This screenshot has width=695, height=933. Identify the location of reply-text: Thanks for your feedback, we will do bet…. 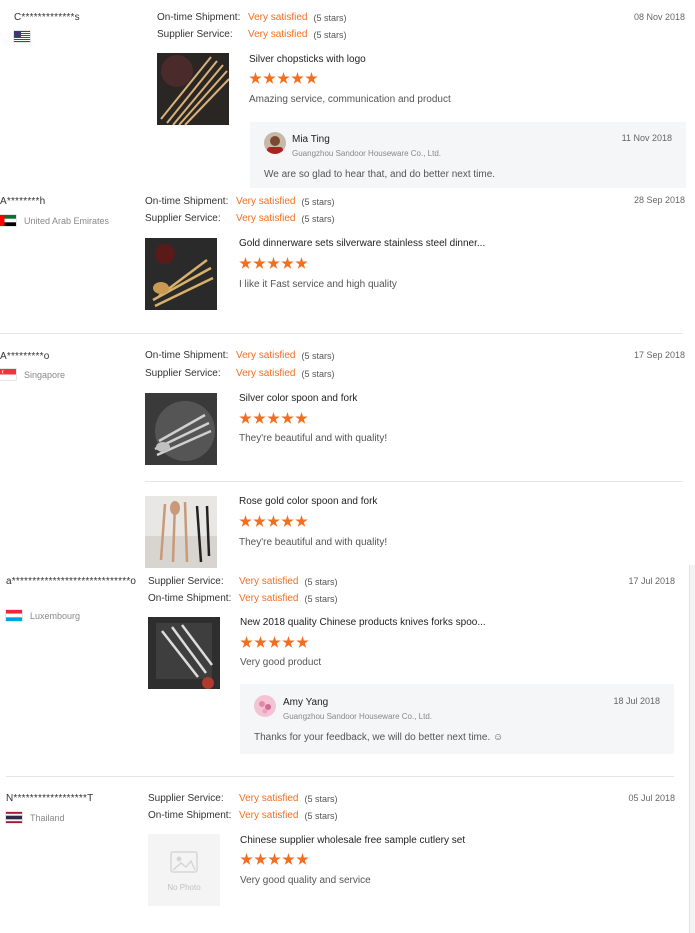
(379, 737).